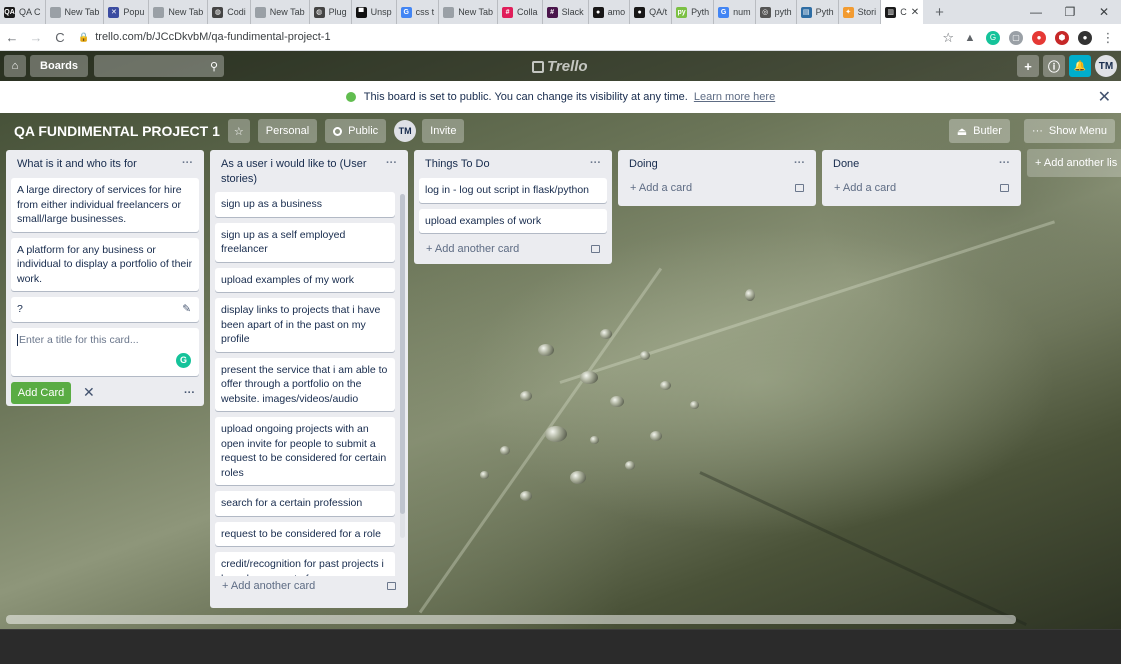 The width and height of the screenshot is (1121, 664). Describe the element at coordinates (1062, 37) in the screenshot. I see `ublock-icon: ⬢` at that location.